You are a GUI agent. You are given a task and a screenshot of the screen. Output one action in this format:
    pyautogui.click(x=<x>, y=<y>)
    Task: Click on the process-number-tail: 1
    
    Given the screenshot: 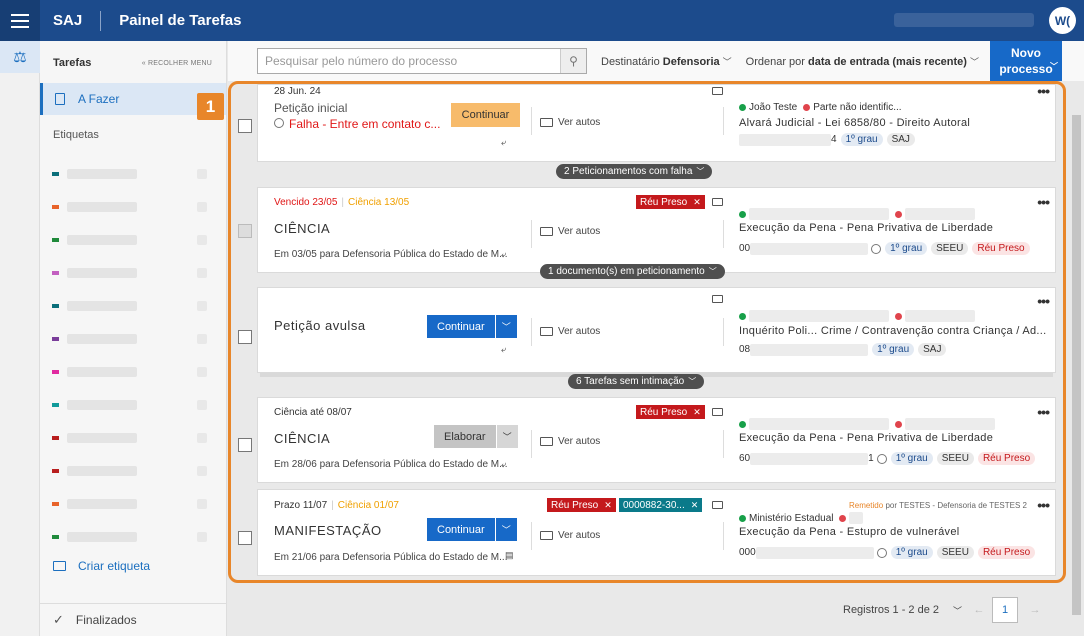 What is the action you would take?
    pyautogui.click(x=871, y=458)
    